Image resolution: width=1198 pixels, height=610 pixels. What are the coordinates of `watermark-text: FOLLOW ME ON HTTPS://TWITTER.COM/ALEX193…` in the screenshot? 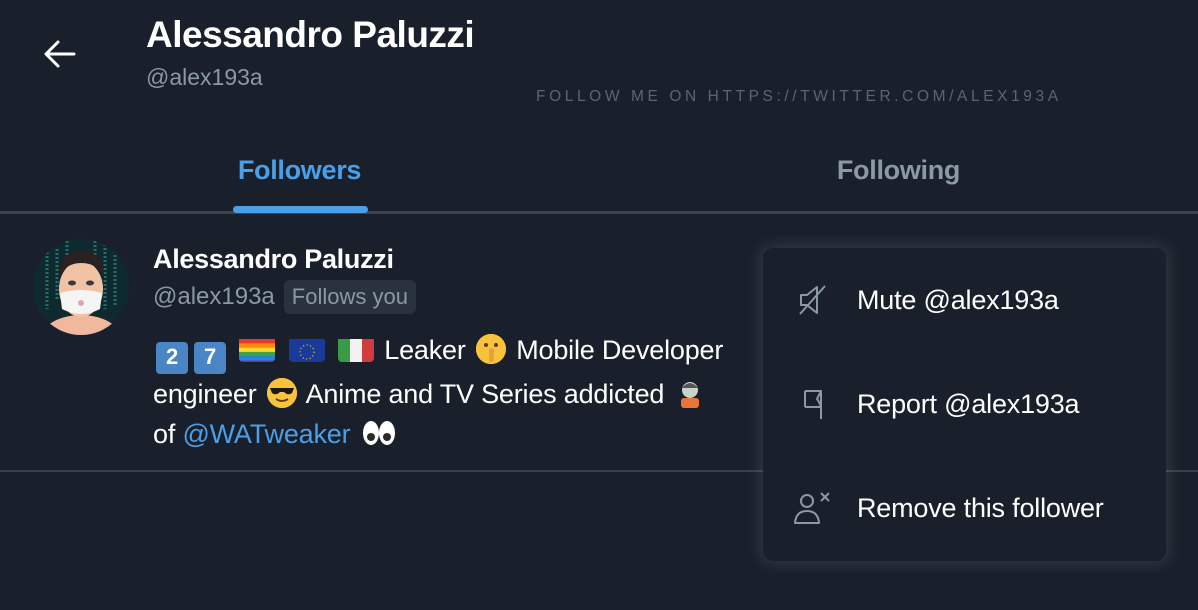 It's located at (799, 96).